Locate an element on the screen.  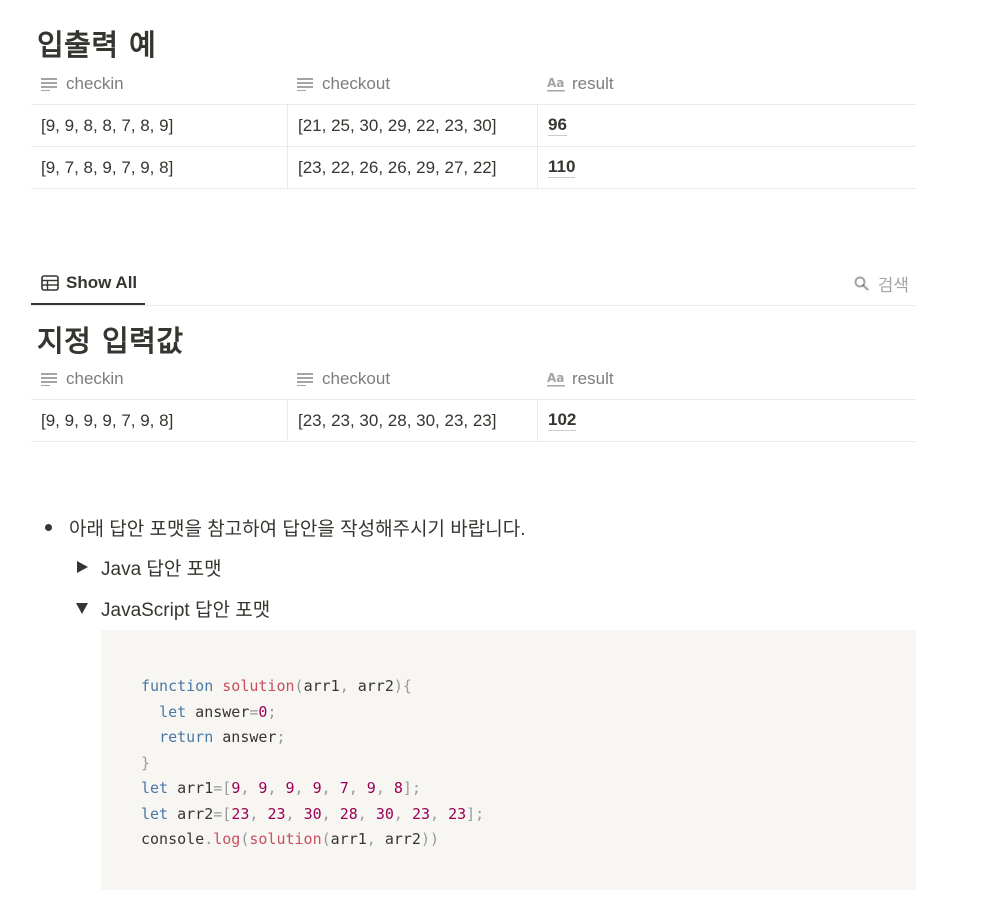
column-header-label: checkout is located at coordinates (356, 378).